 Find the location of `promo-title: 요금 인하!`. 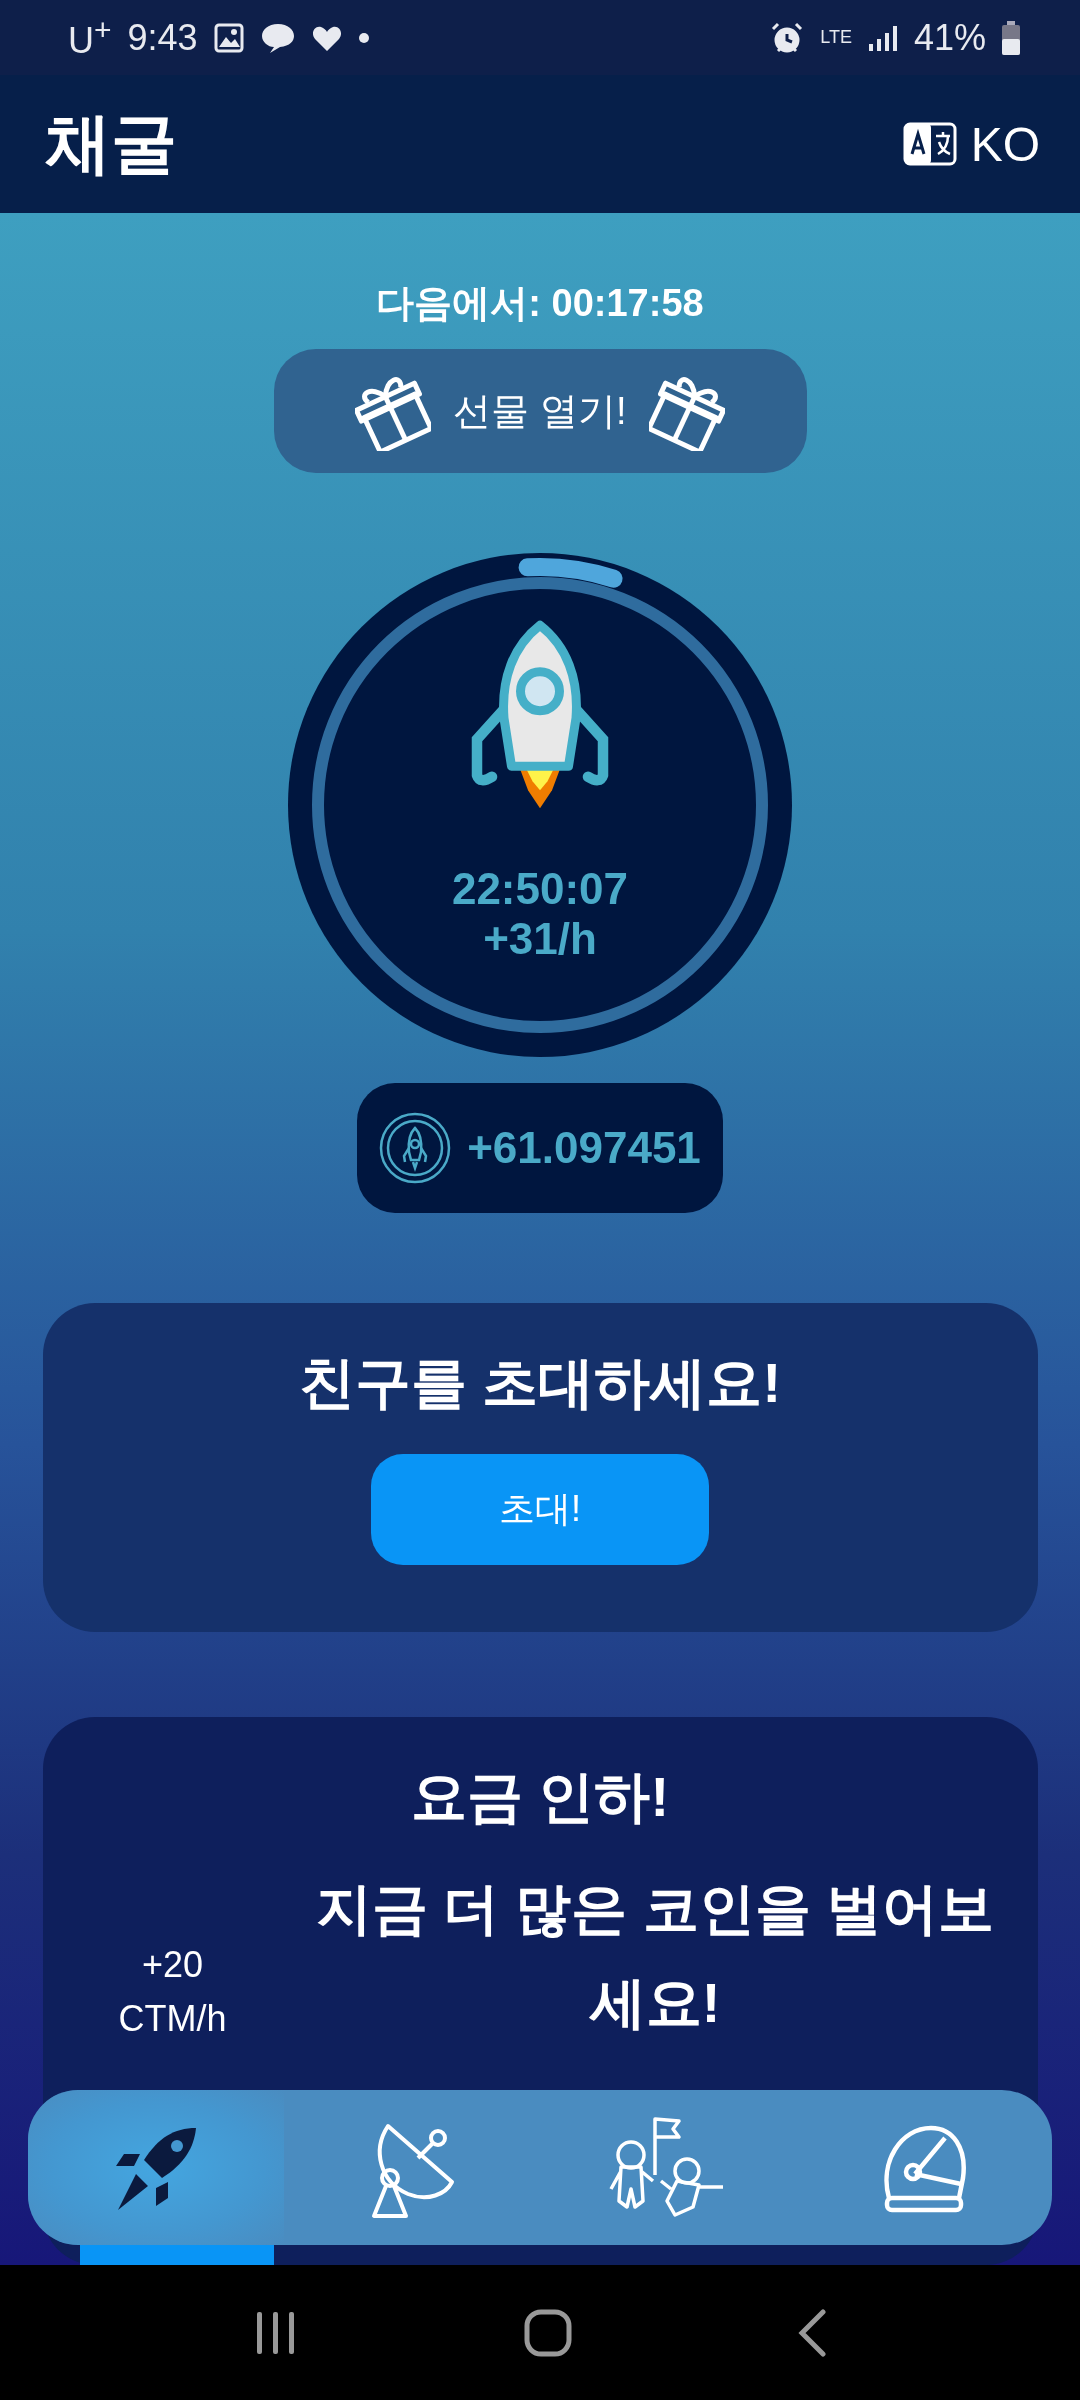

promo-title: 요금 인하! is located at coordinates (540, 1797).